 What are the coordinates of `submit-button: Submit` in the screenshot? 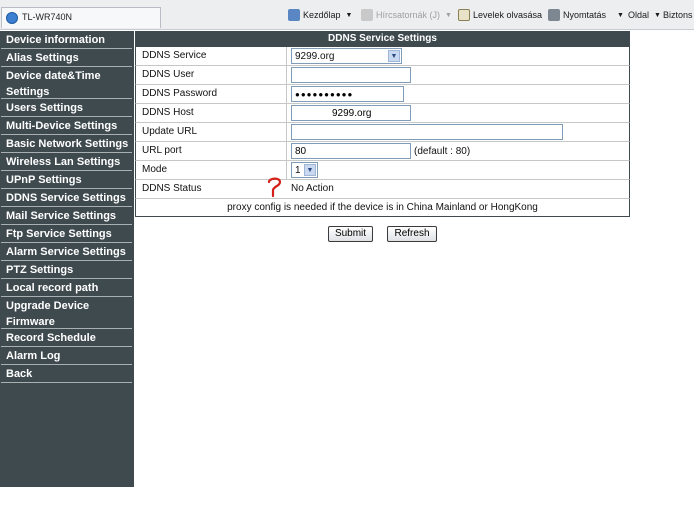 It's located at (350, 234).